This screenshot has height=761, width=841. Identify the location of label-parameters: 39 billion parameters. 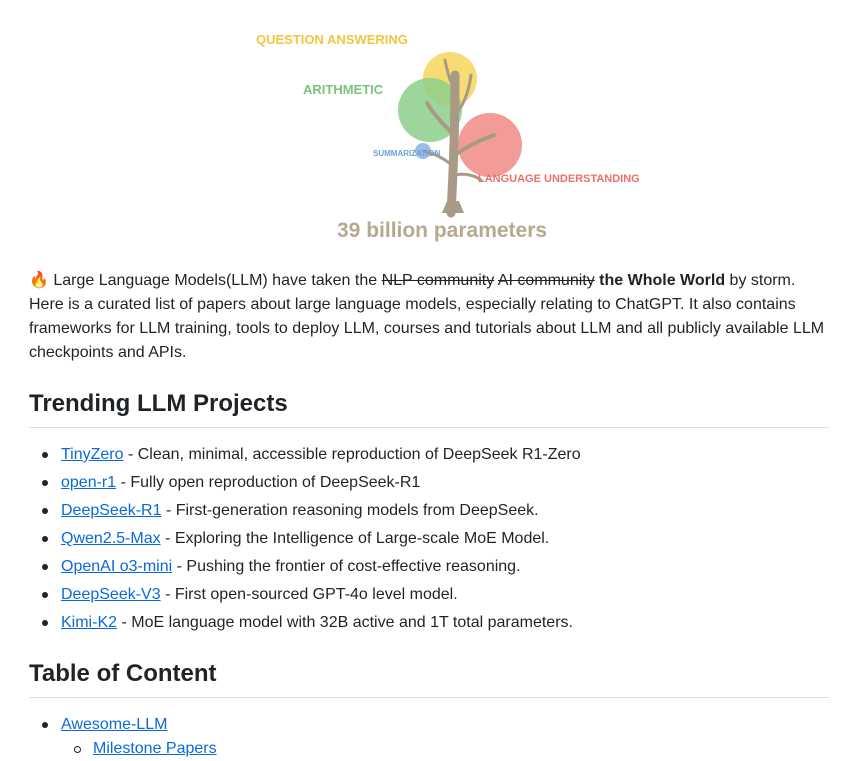
(442, 230).